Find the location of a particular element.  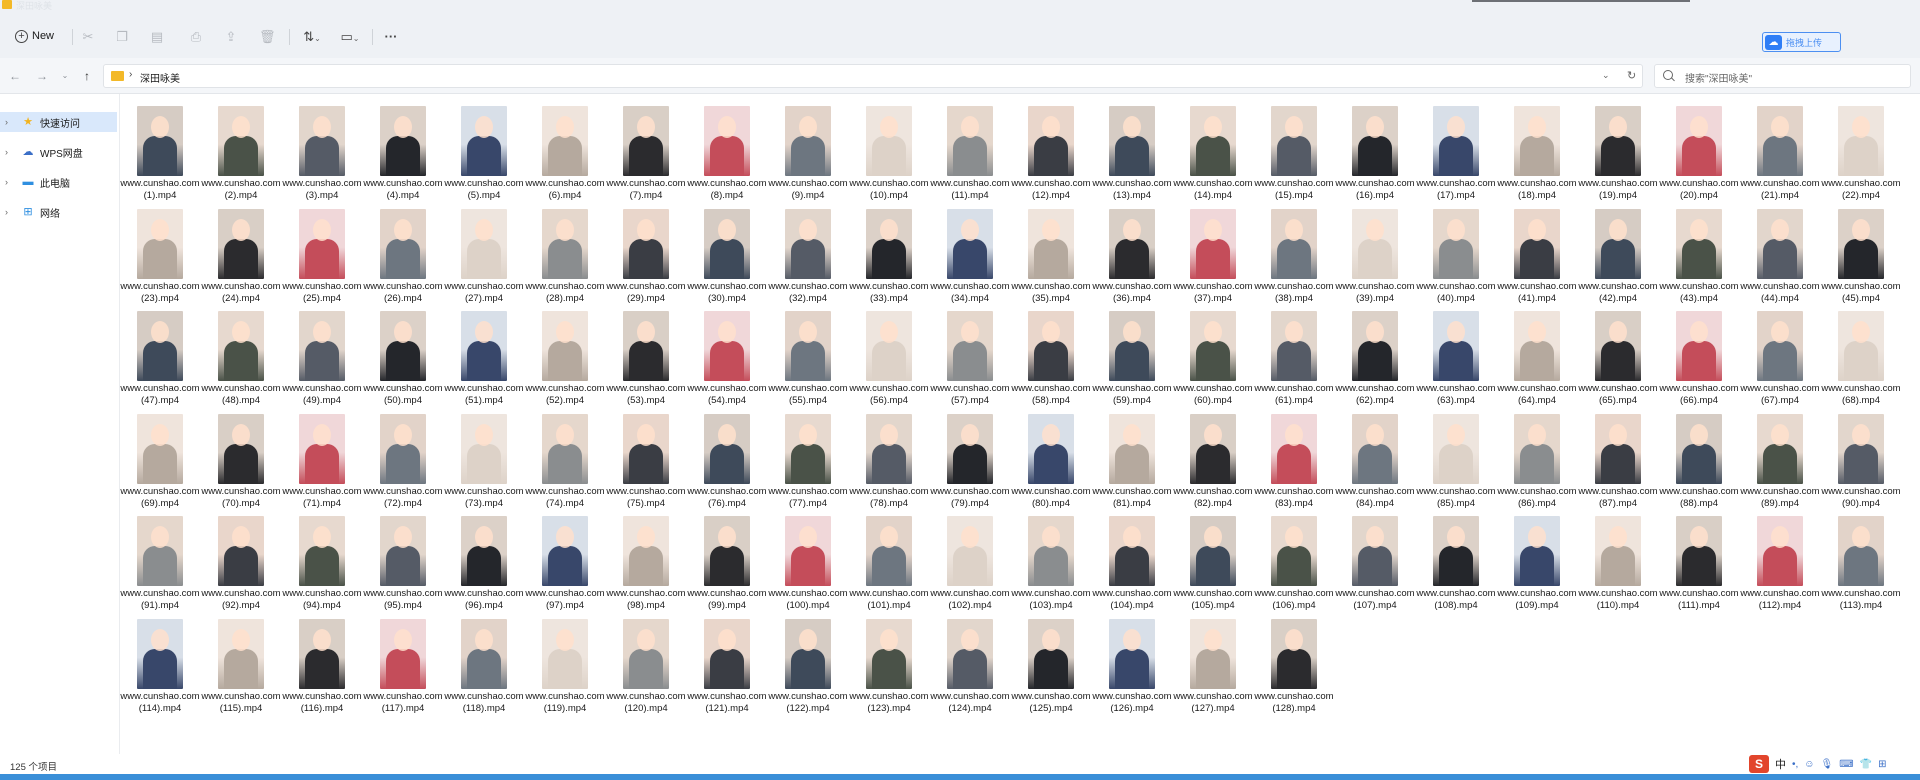

file-item: www.cunshao.com (34).mp4 is located at coordinates (970, 250).